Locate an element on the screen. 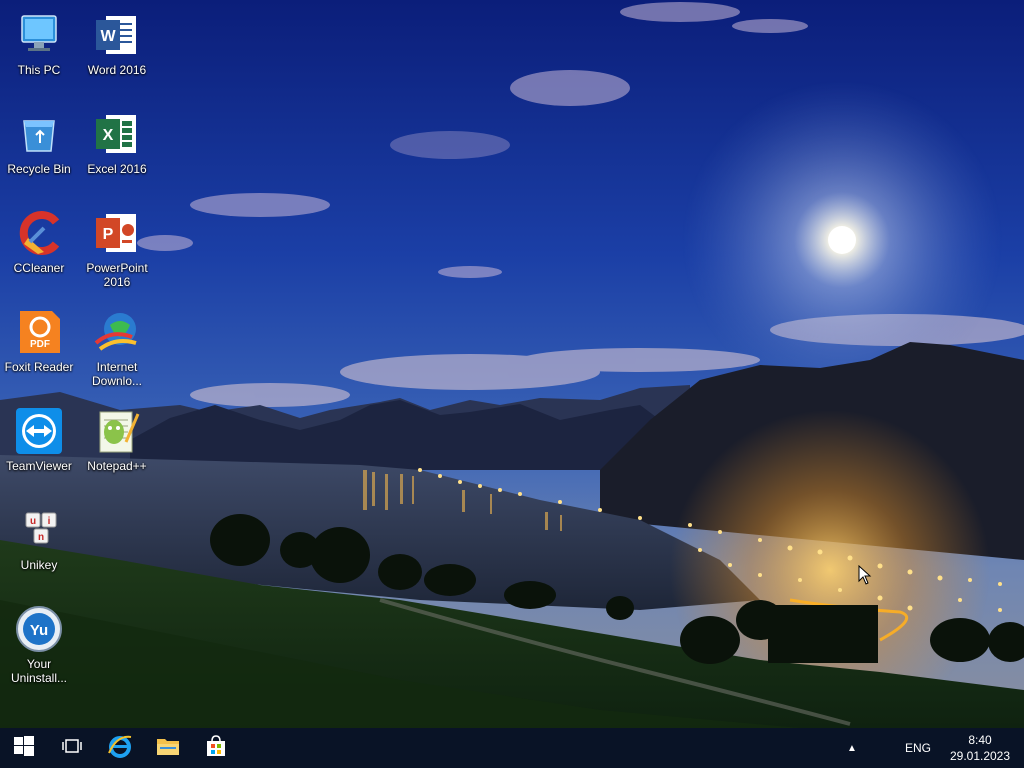  desktop-icon-label: Notepad++ is located at coordinates (117, 466).